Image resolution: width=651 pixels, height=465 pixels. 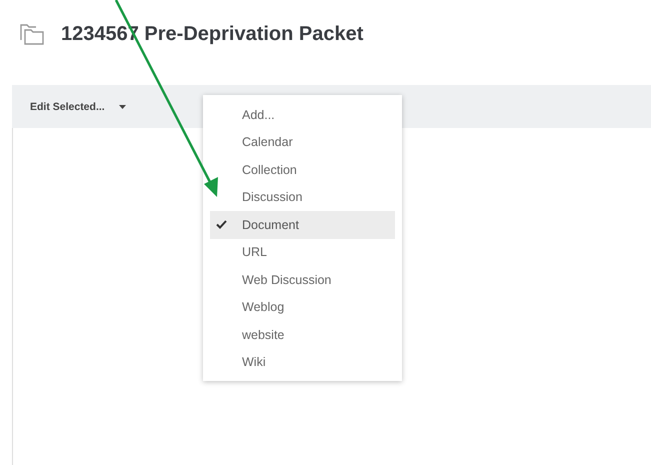 I want to click on menu-item: Weblog, so click(x=302, y=307).